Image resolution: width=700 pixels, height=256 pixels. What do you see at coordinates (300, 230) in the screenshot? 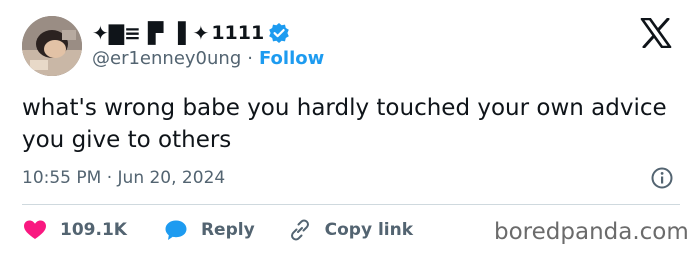
I see `link-icon` at bounding box center [300, 230].